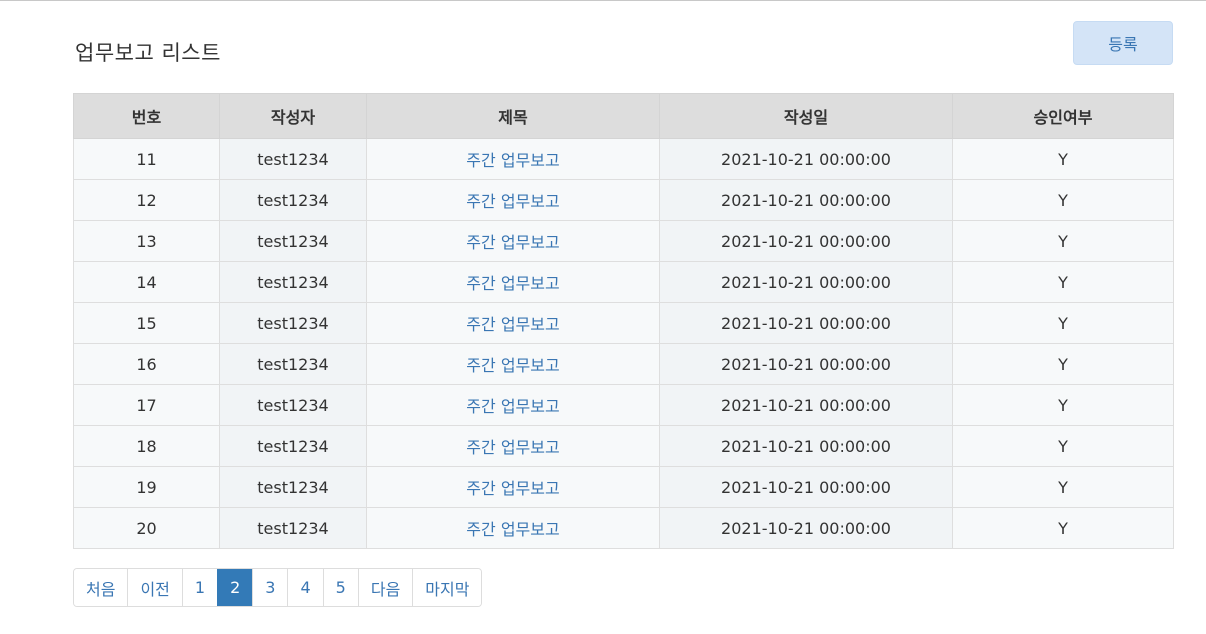  Describe the element at coordinates (199, 587) in the screenshot. I see `page-1-button: 1` at that location.